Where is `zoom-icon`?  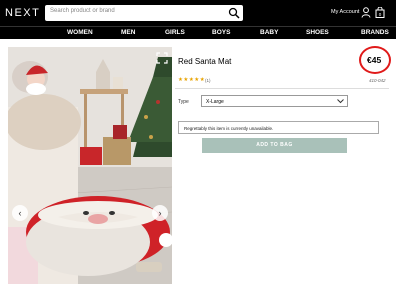 zoom-icon is located at coordinates (162, 58).